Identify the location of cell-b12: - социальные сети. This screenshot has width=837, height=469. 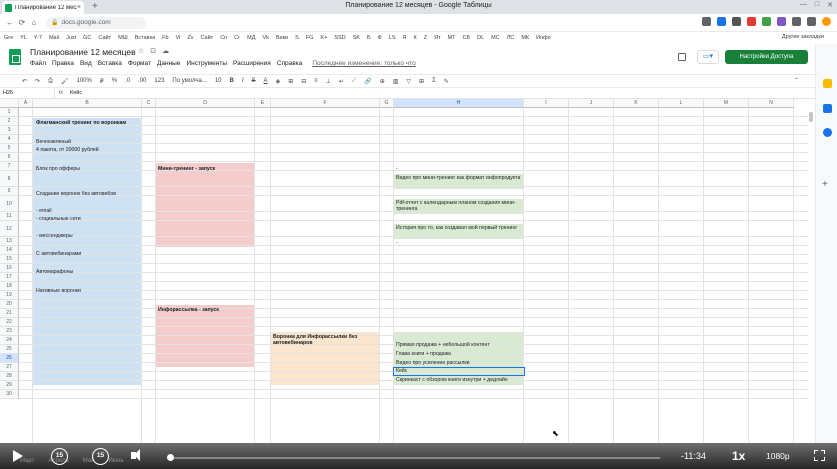
(88, 219).